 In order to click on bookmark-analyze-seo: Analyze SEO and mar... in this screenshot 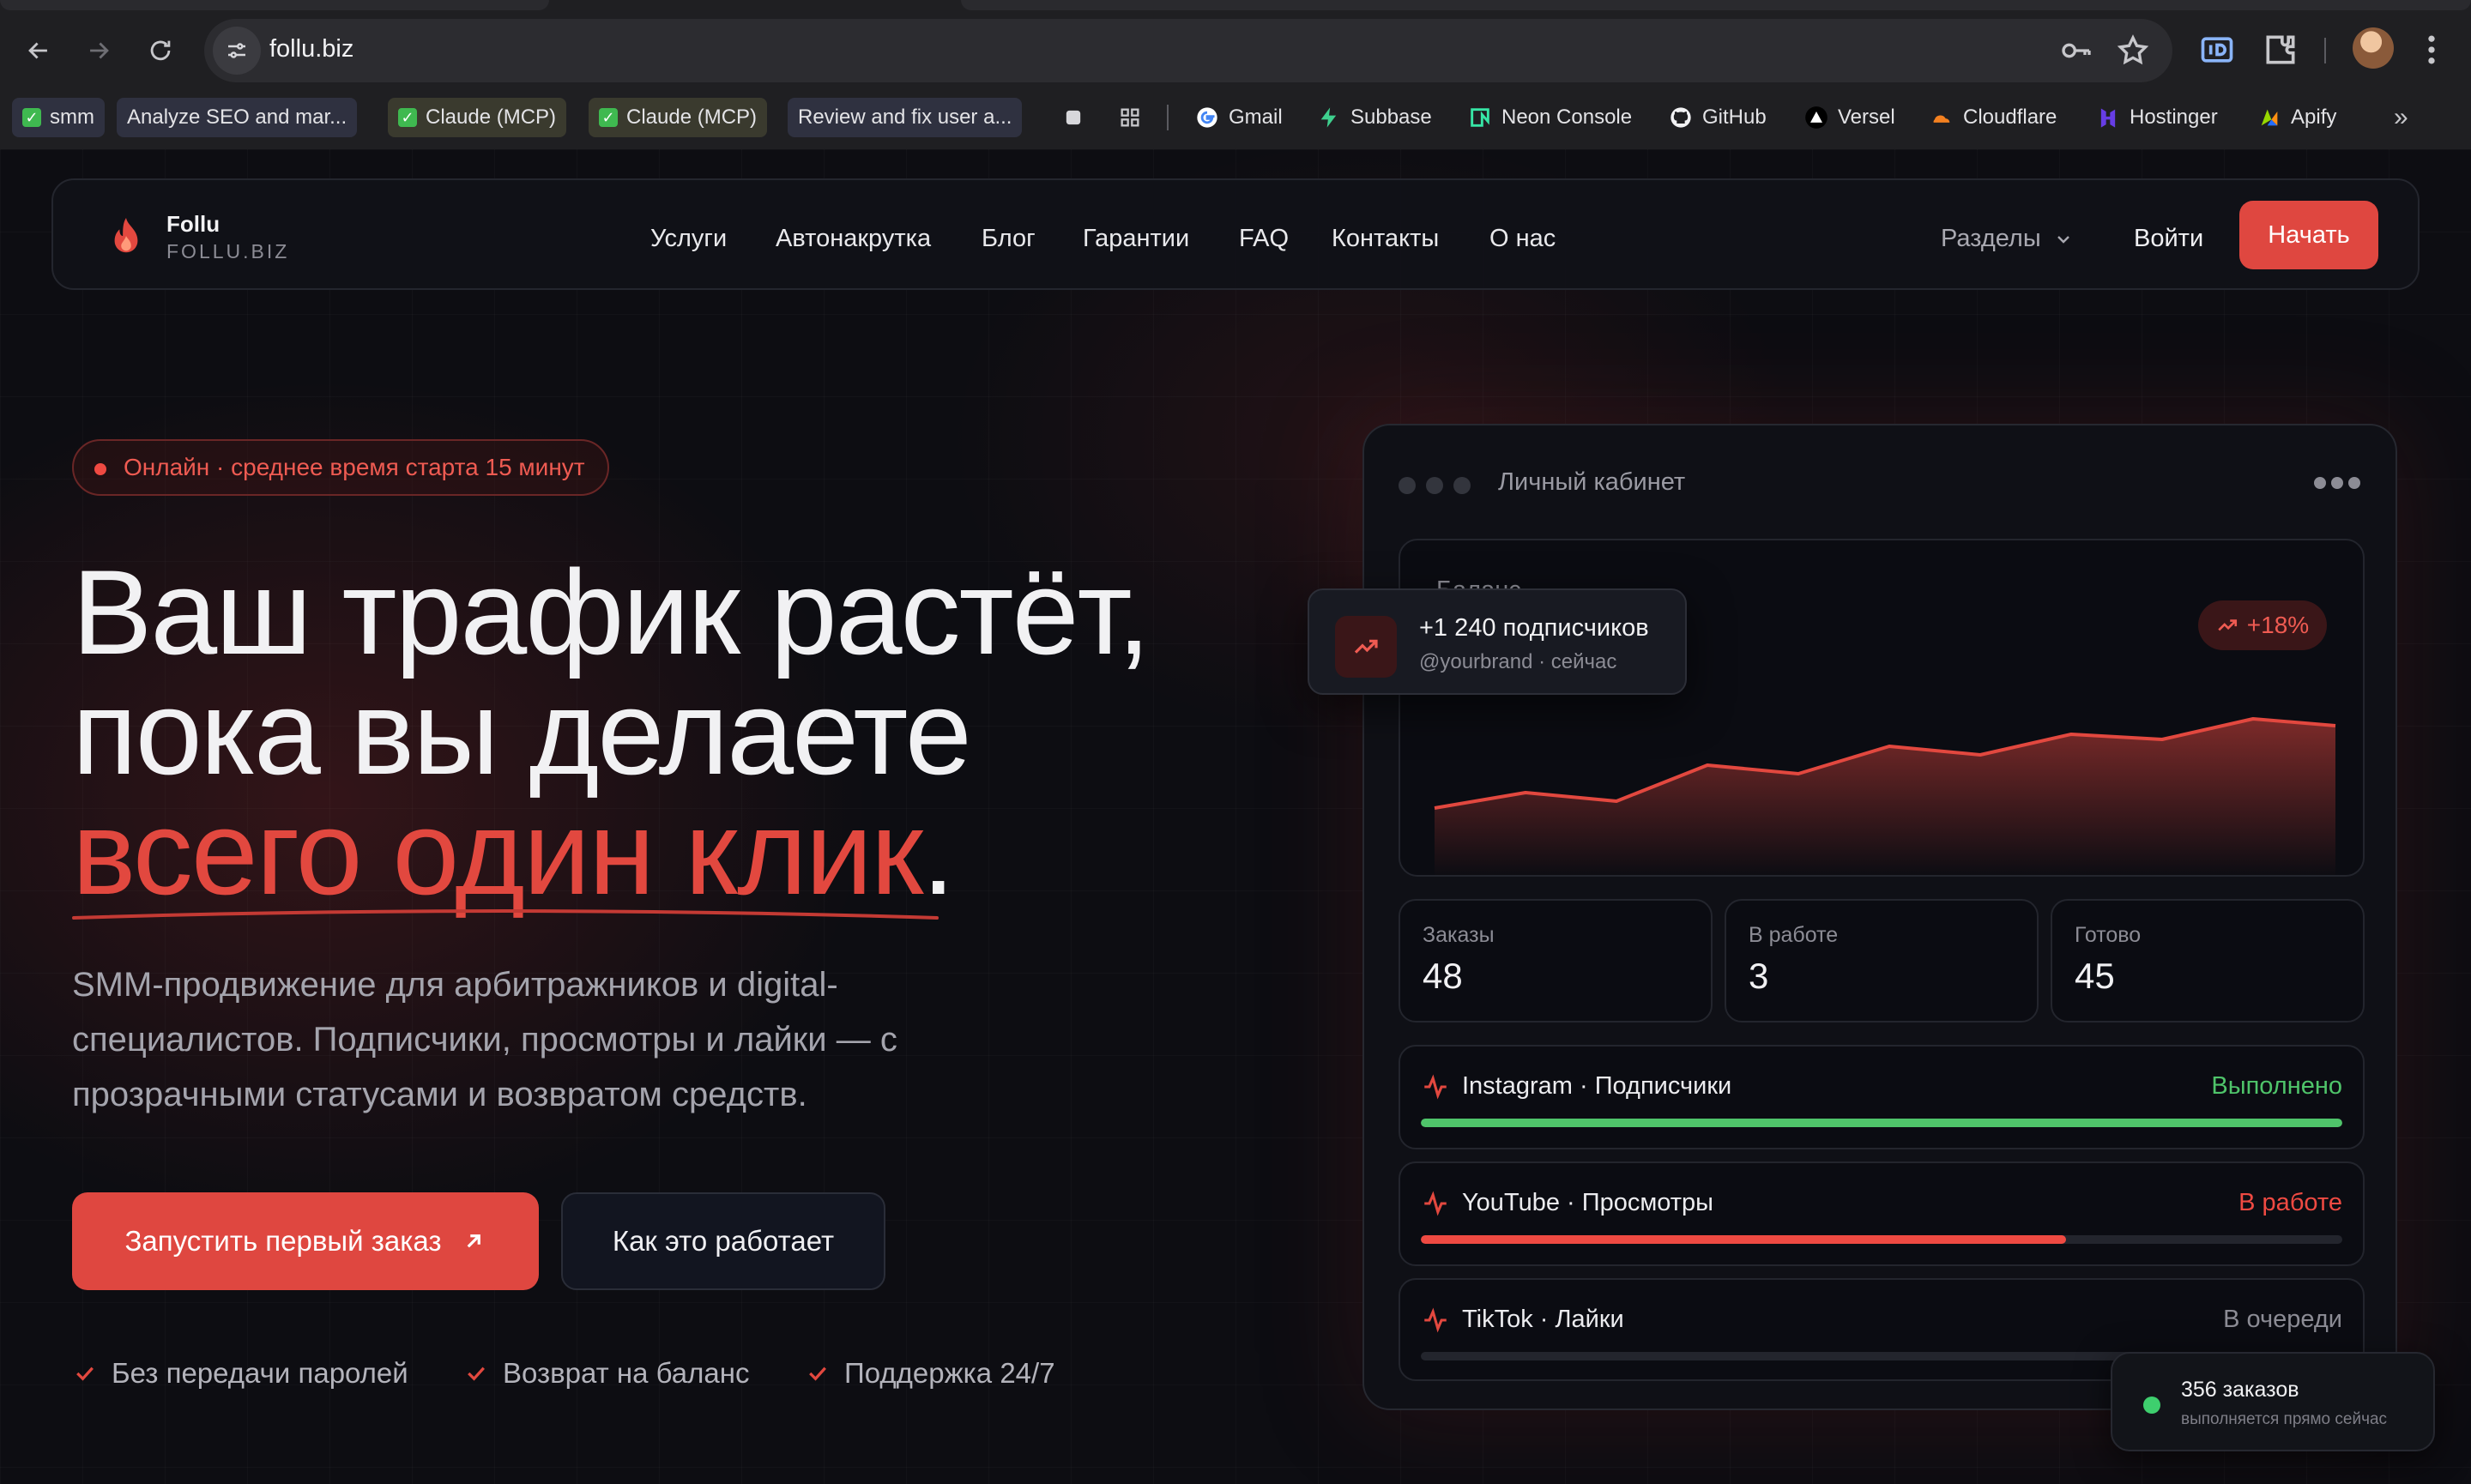, I will do `click(237, 117)`.